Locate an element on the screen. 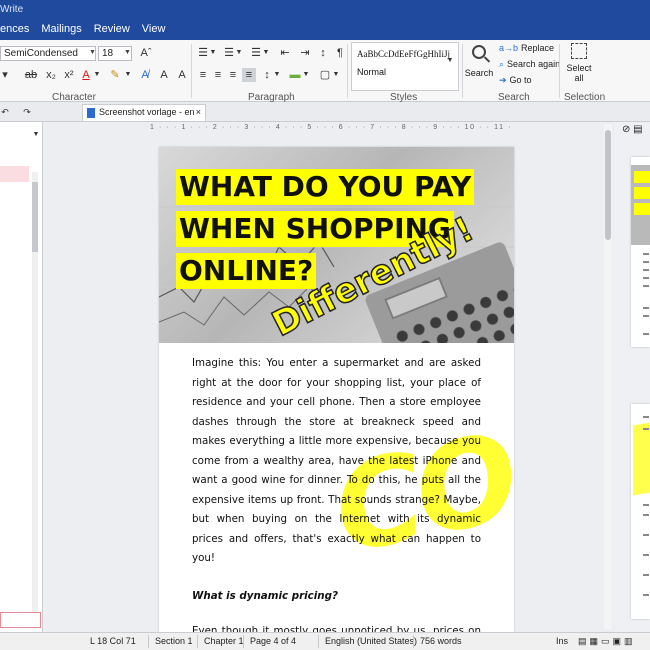 This screenshot has height=650, width=650. status-language: English (United States) is located at coordinates (371, 641).